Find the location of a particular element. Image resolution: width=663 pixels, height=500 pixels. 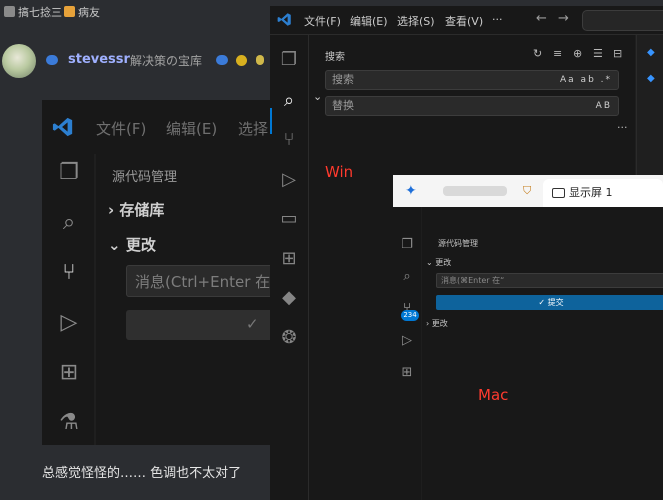

changes-count-badge: 234 is located at coordinates (410, 315).